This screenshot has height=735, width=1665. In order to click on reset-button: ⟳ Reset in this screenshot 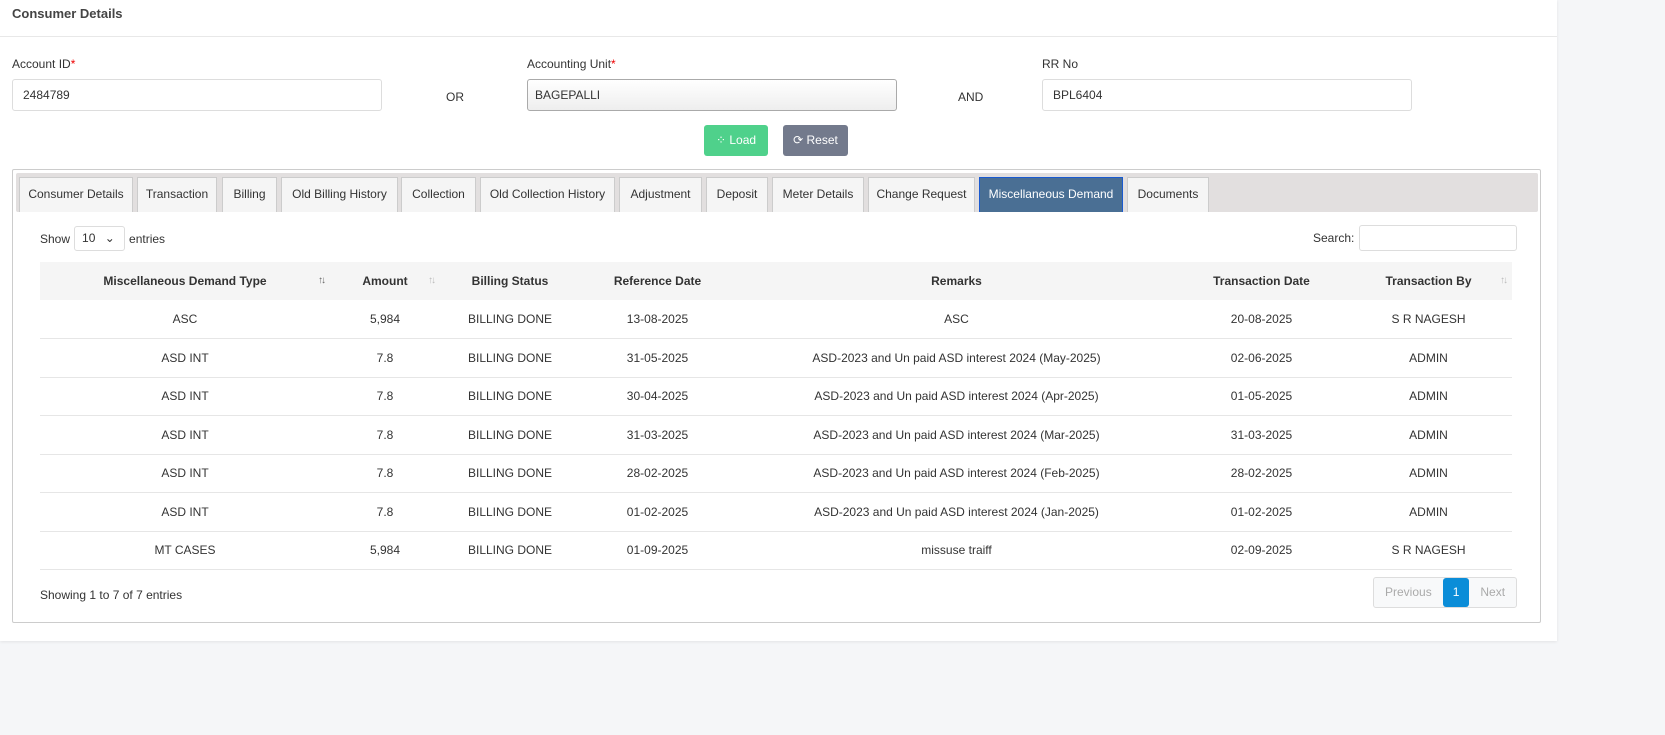, I will do `click(815, 140)`.